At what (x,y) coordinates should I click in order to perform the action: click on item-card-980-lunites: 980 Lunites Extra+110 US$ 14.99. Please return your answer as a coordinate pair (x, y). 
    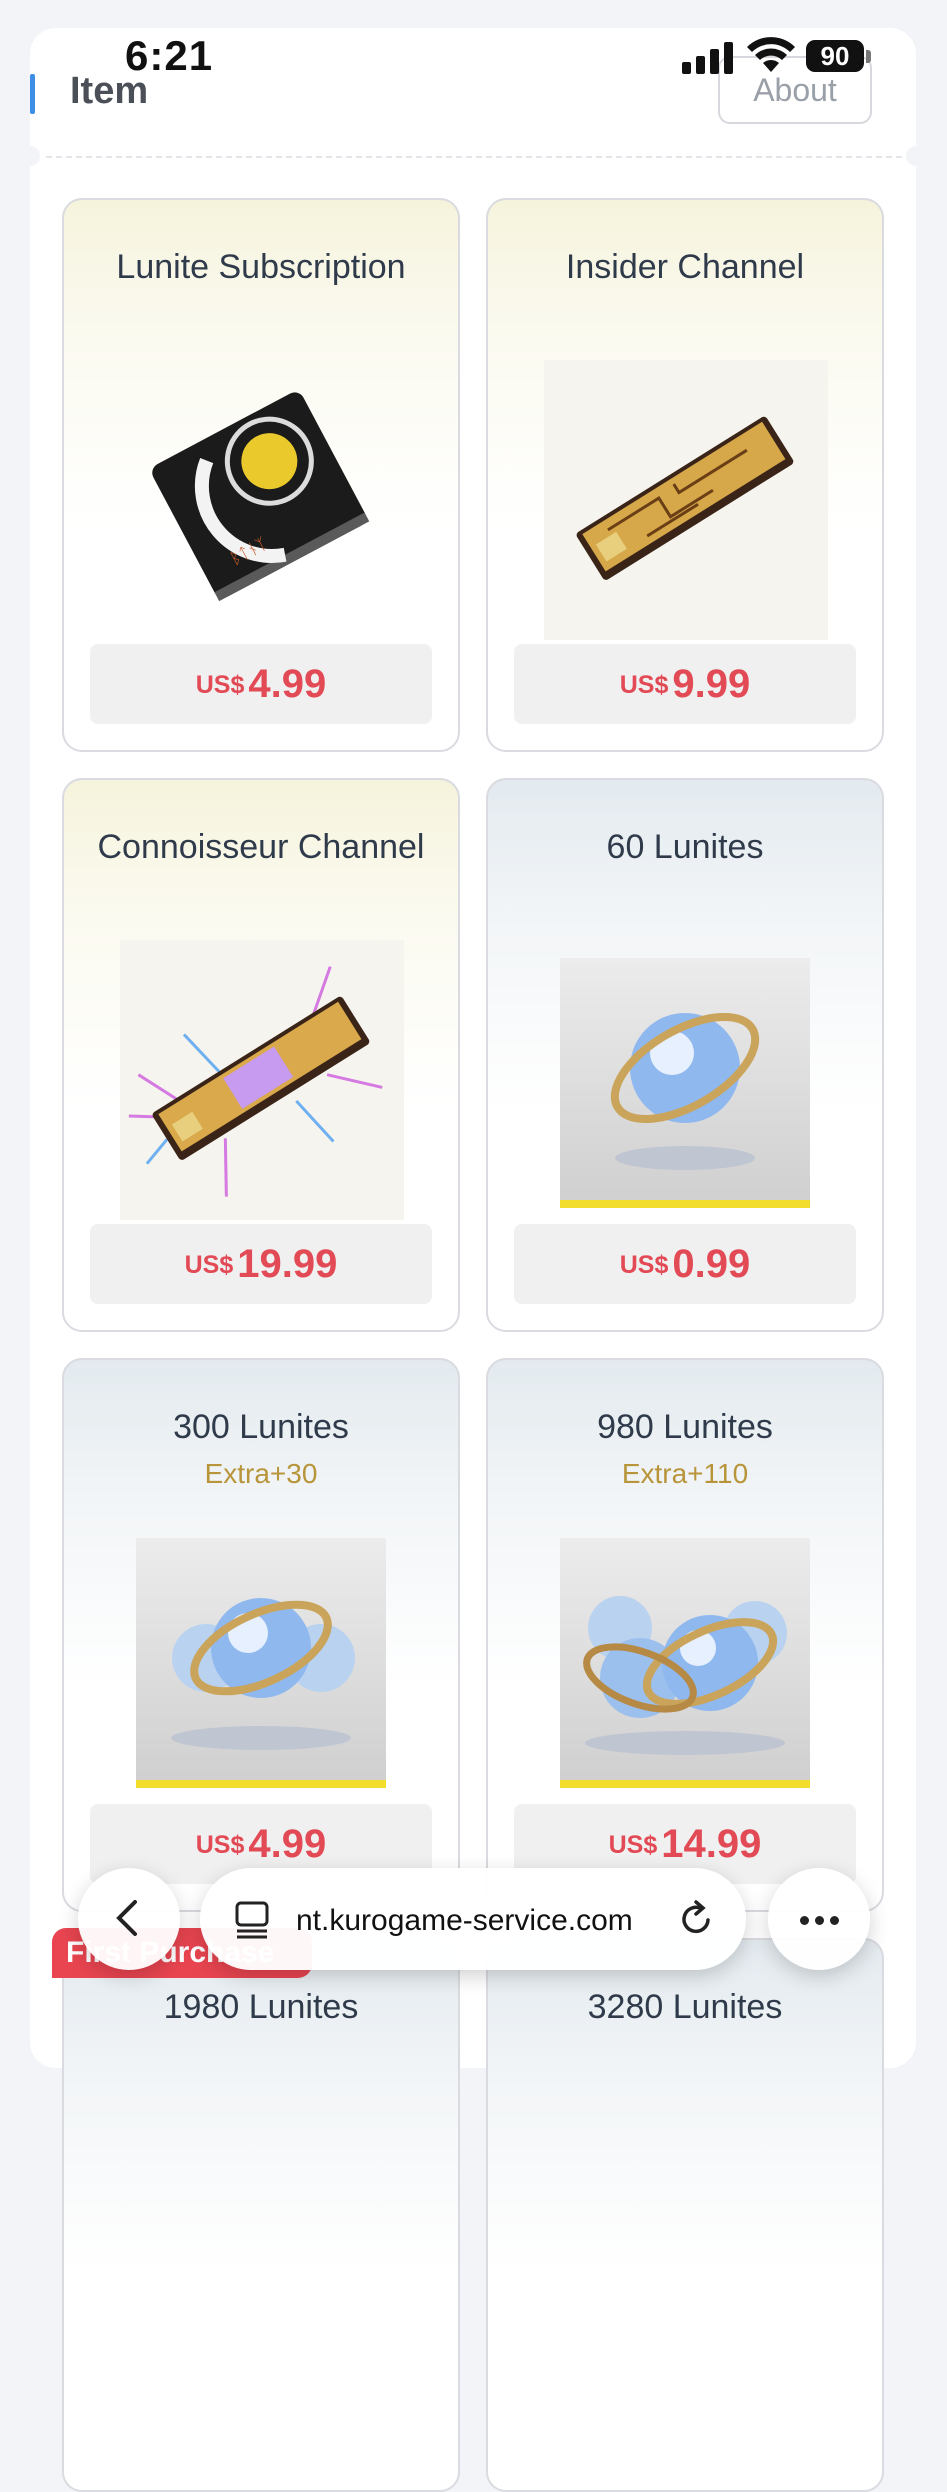
    Looking at the image, I should click on (685, 1635).